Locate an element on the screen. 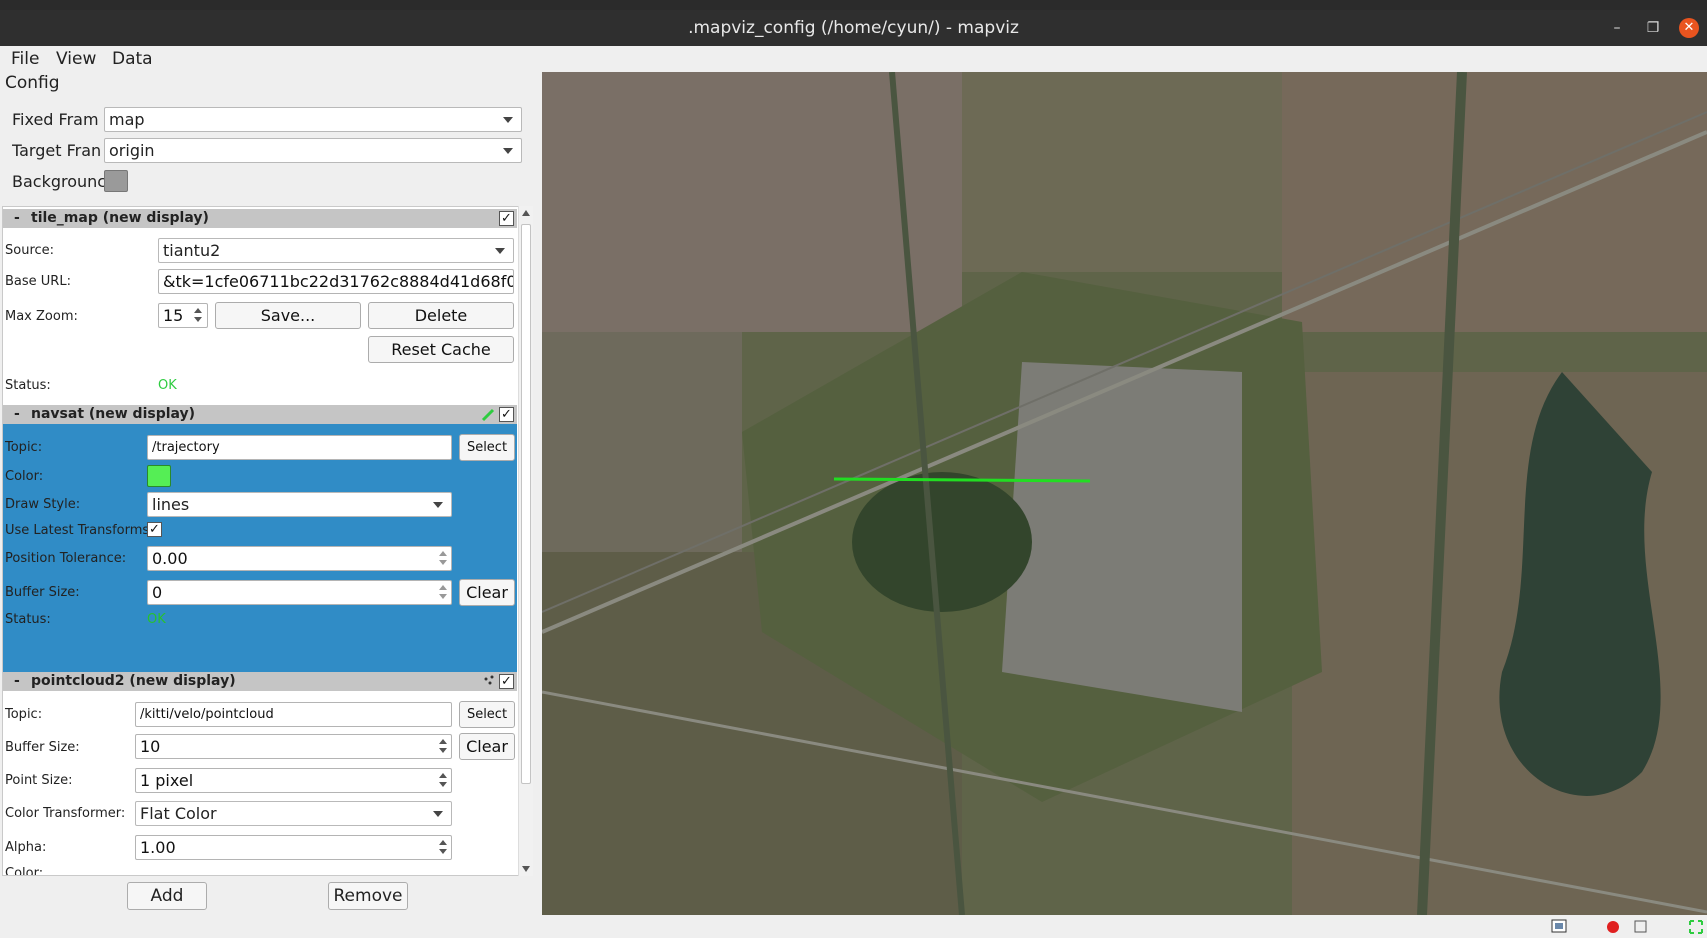 This screenshot has height=938, width=1707. navsat-title: navsat (new display) is located at coordinates (113, 414).